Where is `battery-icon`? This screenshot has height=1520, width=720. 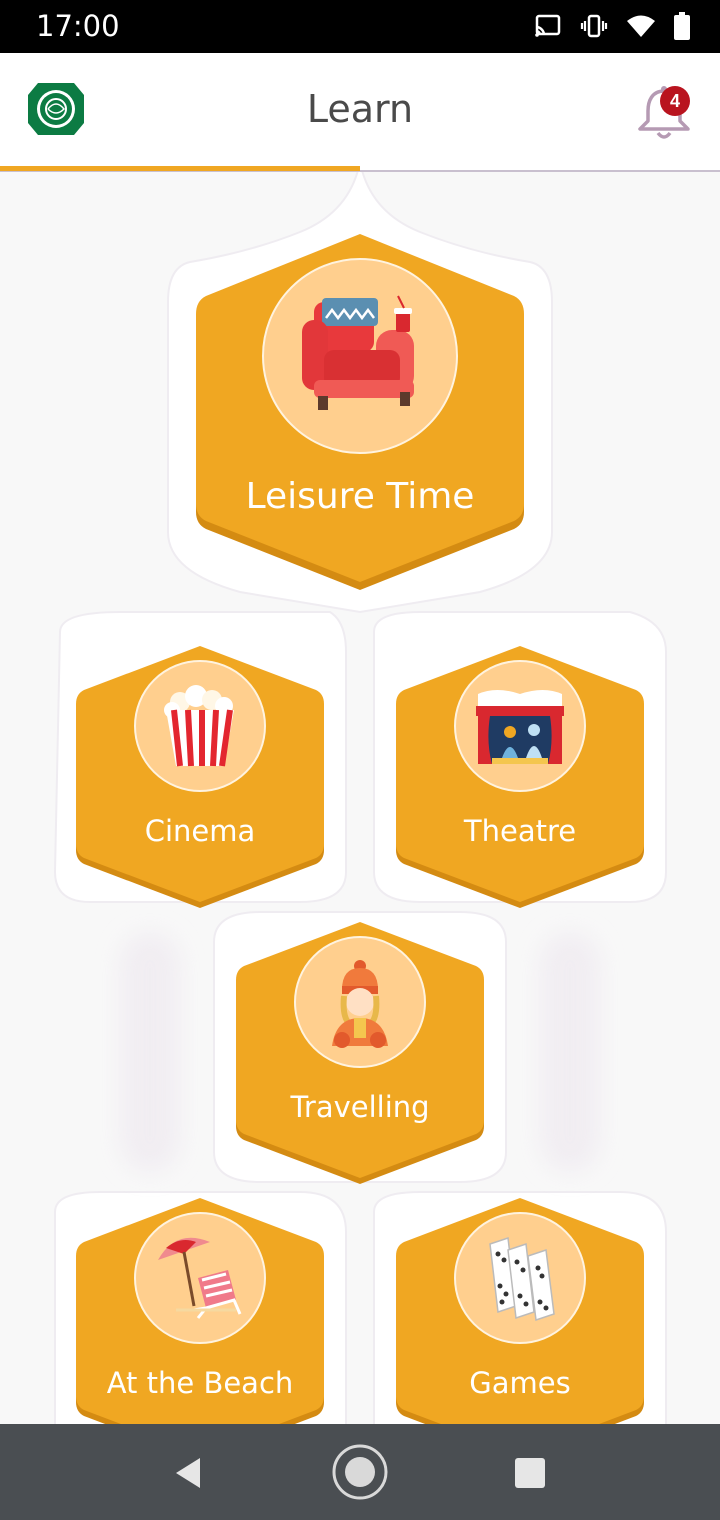
battery-icon is located at coordinates (682, 26).